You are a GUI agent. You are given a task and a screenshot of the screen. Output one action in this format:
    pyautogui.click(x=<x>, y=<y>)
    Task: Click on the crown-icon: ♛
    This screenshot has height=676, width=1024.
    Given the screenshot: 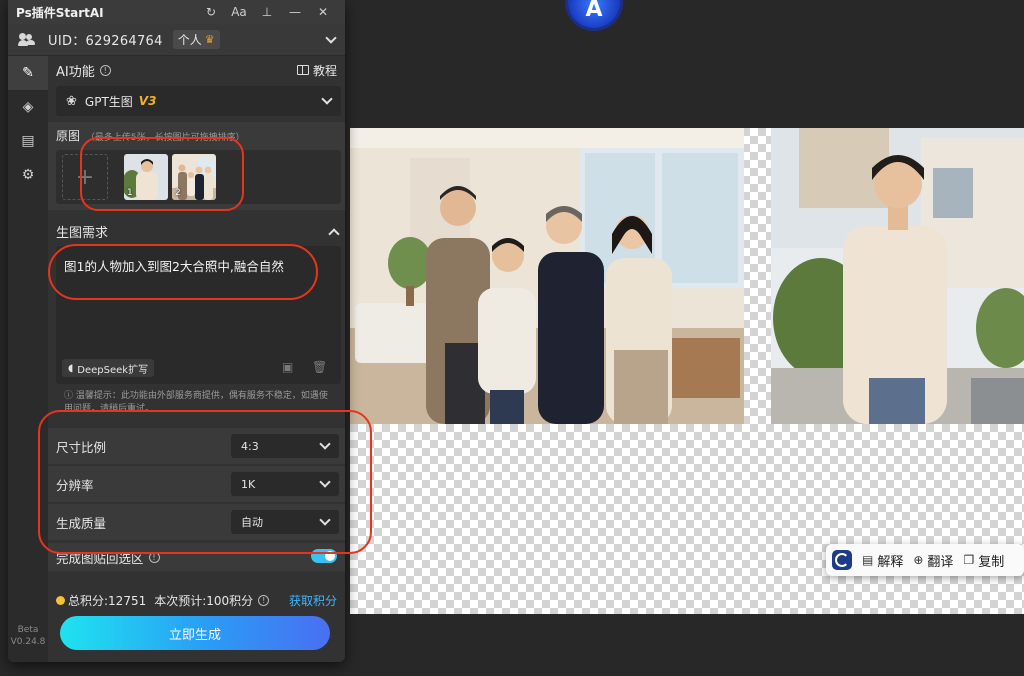 What is the action you would take?
    pyautogui.click(x=209, y=39)
    